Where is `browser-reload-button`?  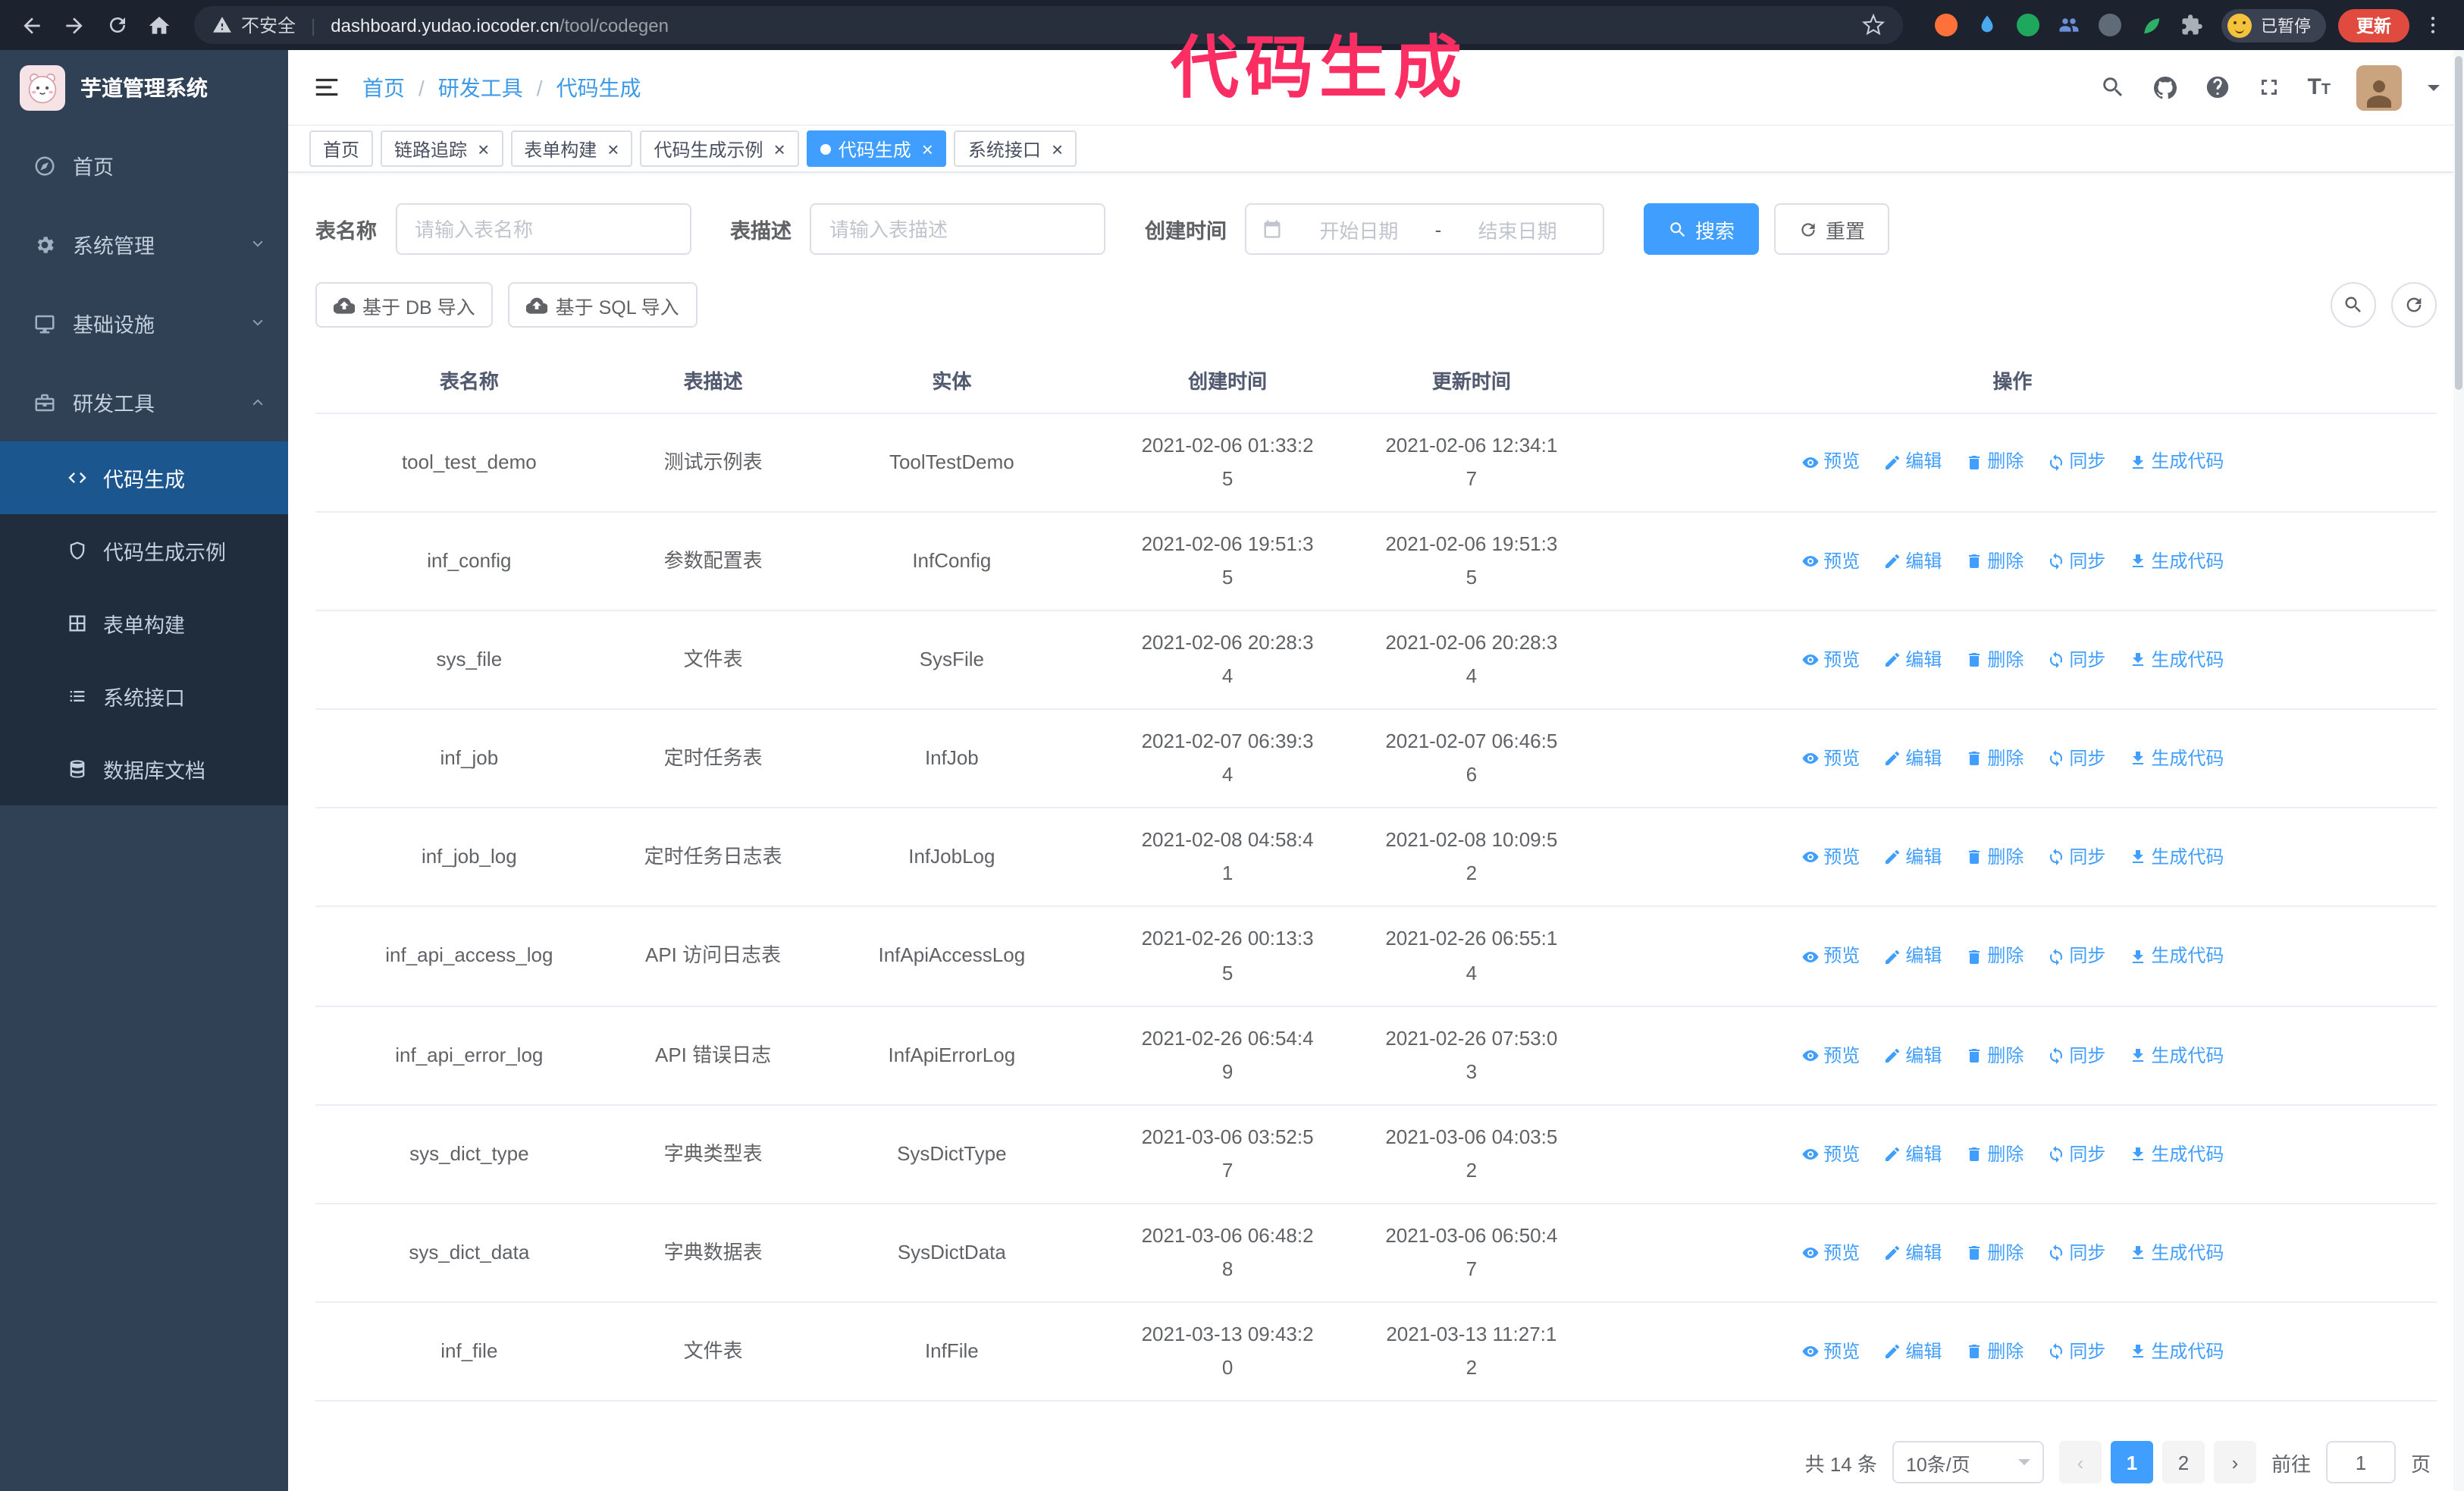 browser-reload-button is located at coordinates (117, 25).